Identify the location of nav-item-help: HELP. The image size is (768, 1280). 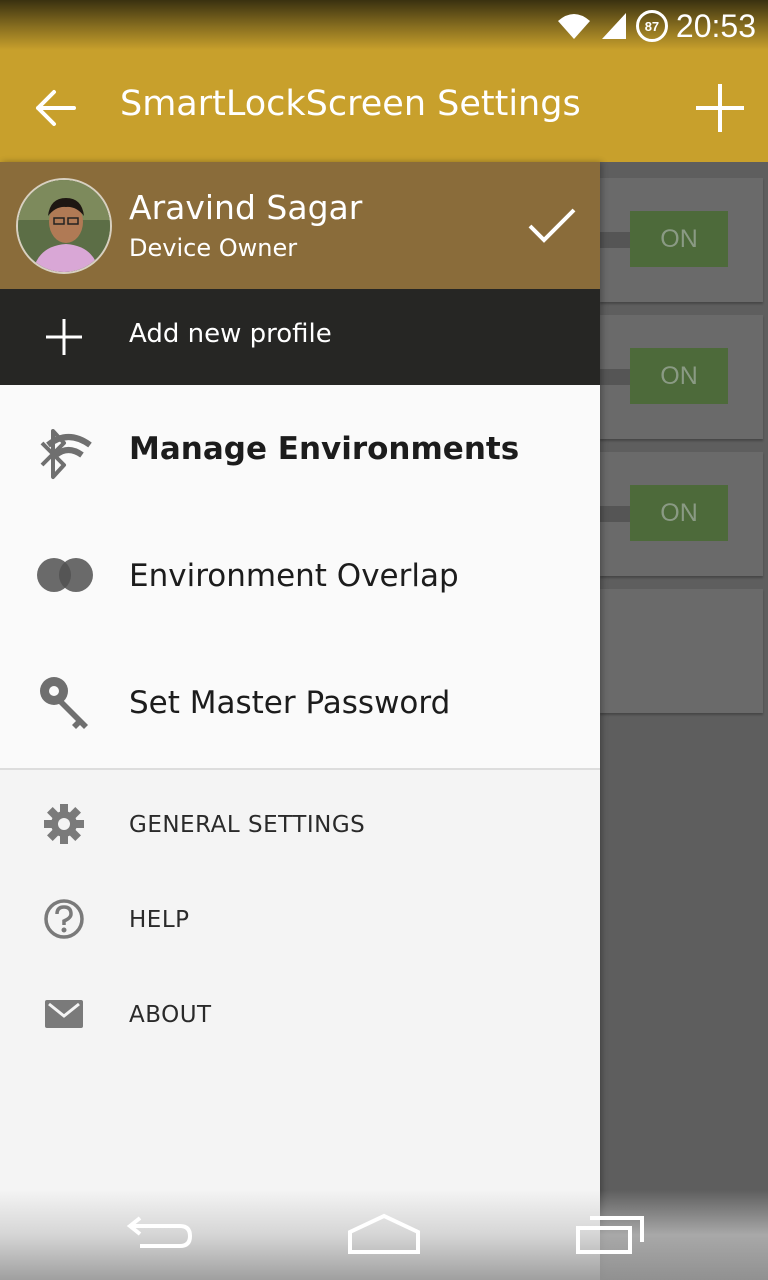
(300, 914).